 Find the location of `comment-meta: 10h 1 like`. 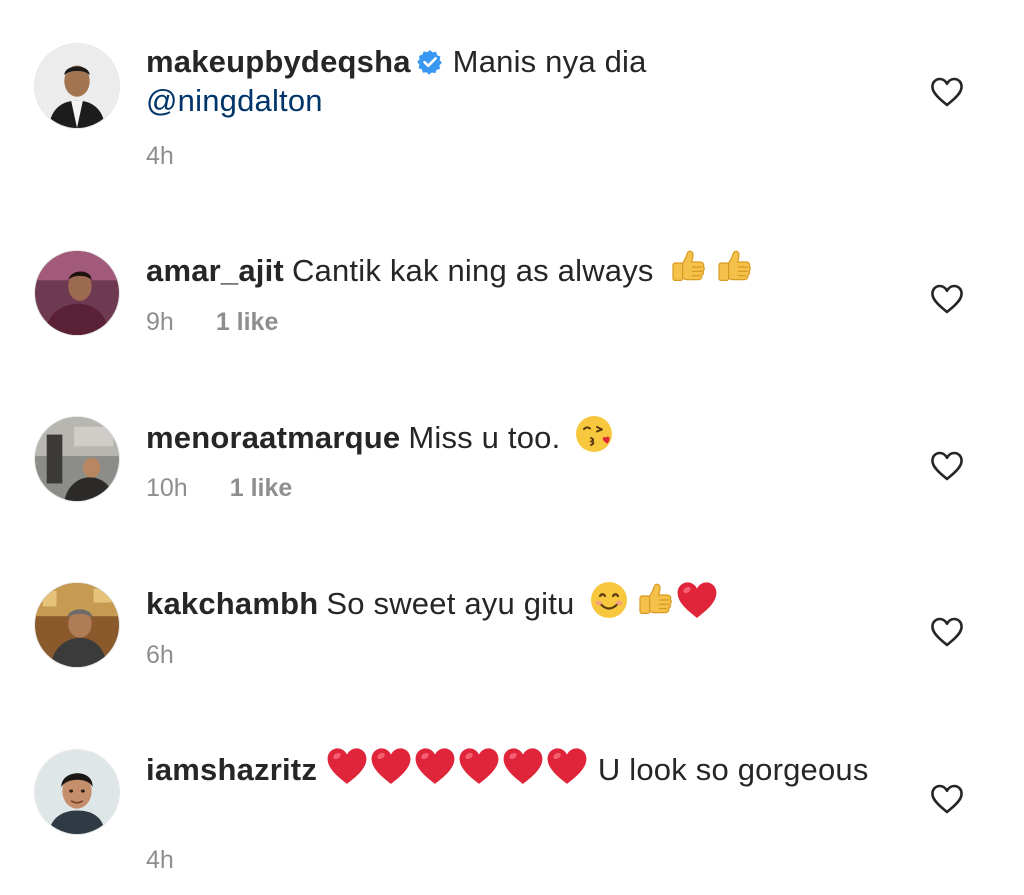

comment-meta: 10h 1 like is located at coordinates (219, 488).